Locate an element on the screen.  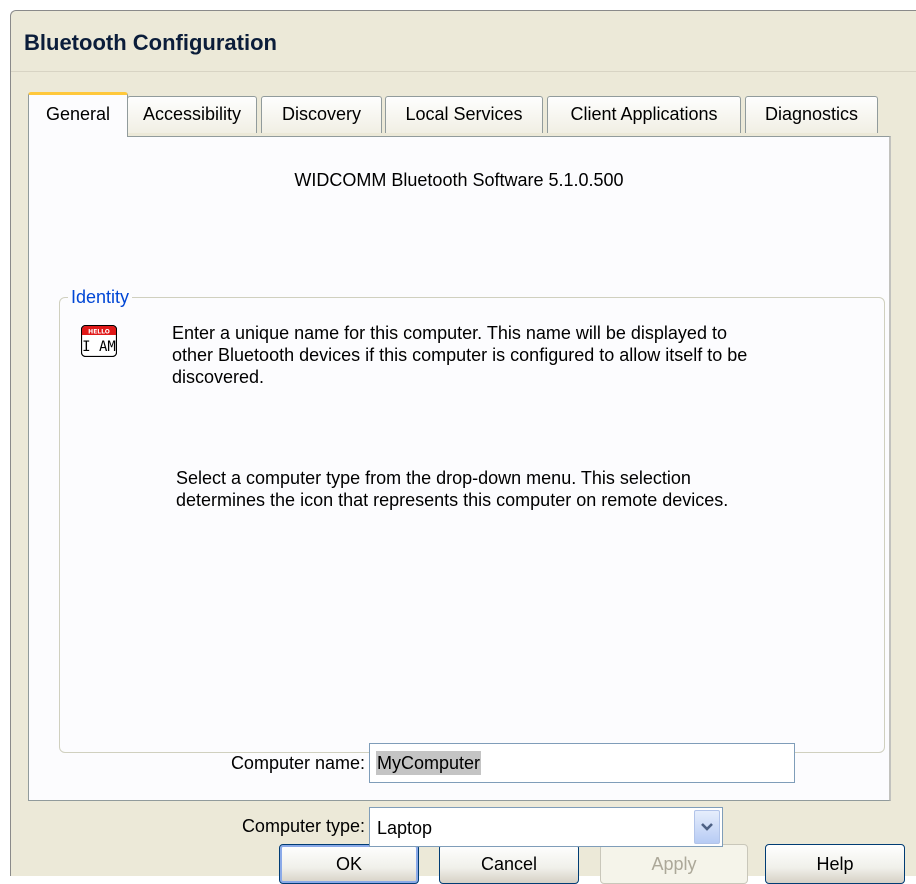
identity-description-line: discovered. is located at coordinates (218, 377).